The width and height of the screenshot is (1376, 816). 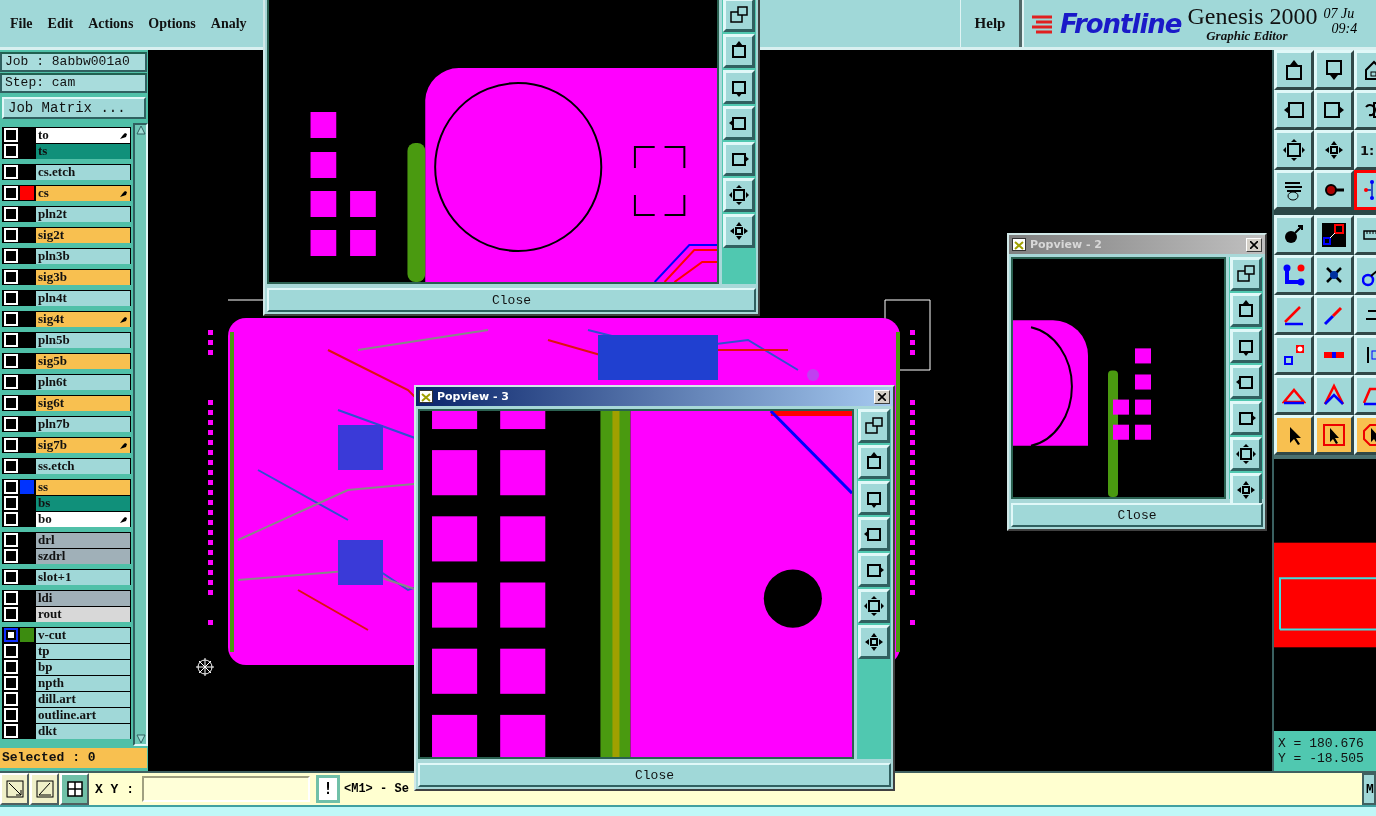 What do you see at coordinates (140, 434) in the screenshot?
I see `scrollbar` at bounding box center [140, 434].